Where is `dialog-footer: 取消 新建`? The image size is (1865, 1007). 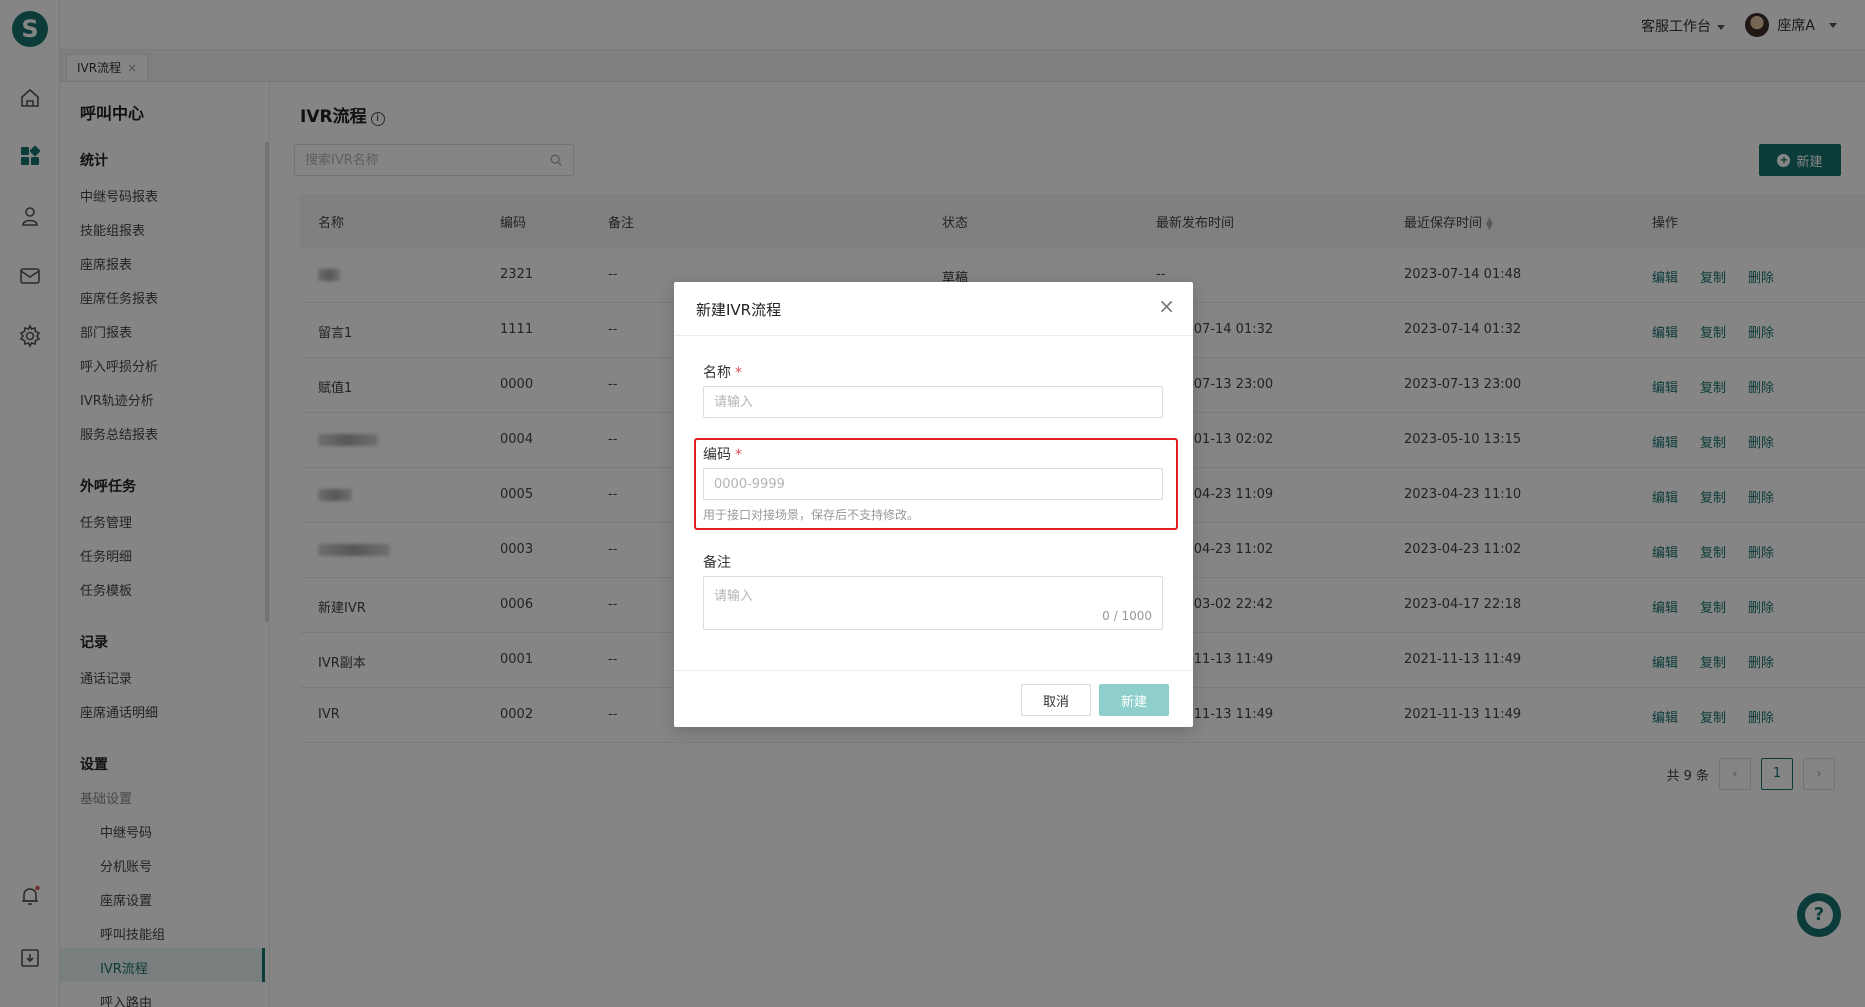
dialog-footer: 取消 新建 is located at coordinates (933, 698).